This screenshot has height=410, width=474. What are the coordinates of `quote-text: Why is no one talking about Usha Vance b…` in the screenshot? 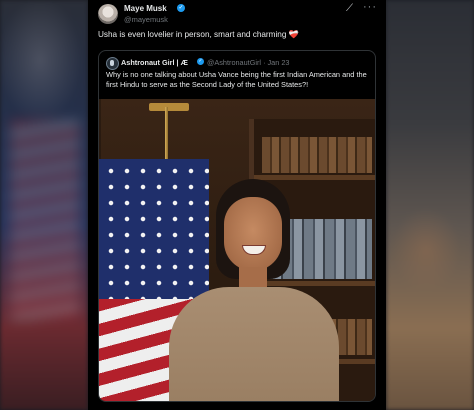 It's located at (236, 79).